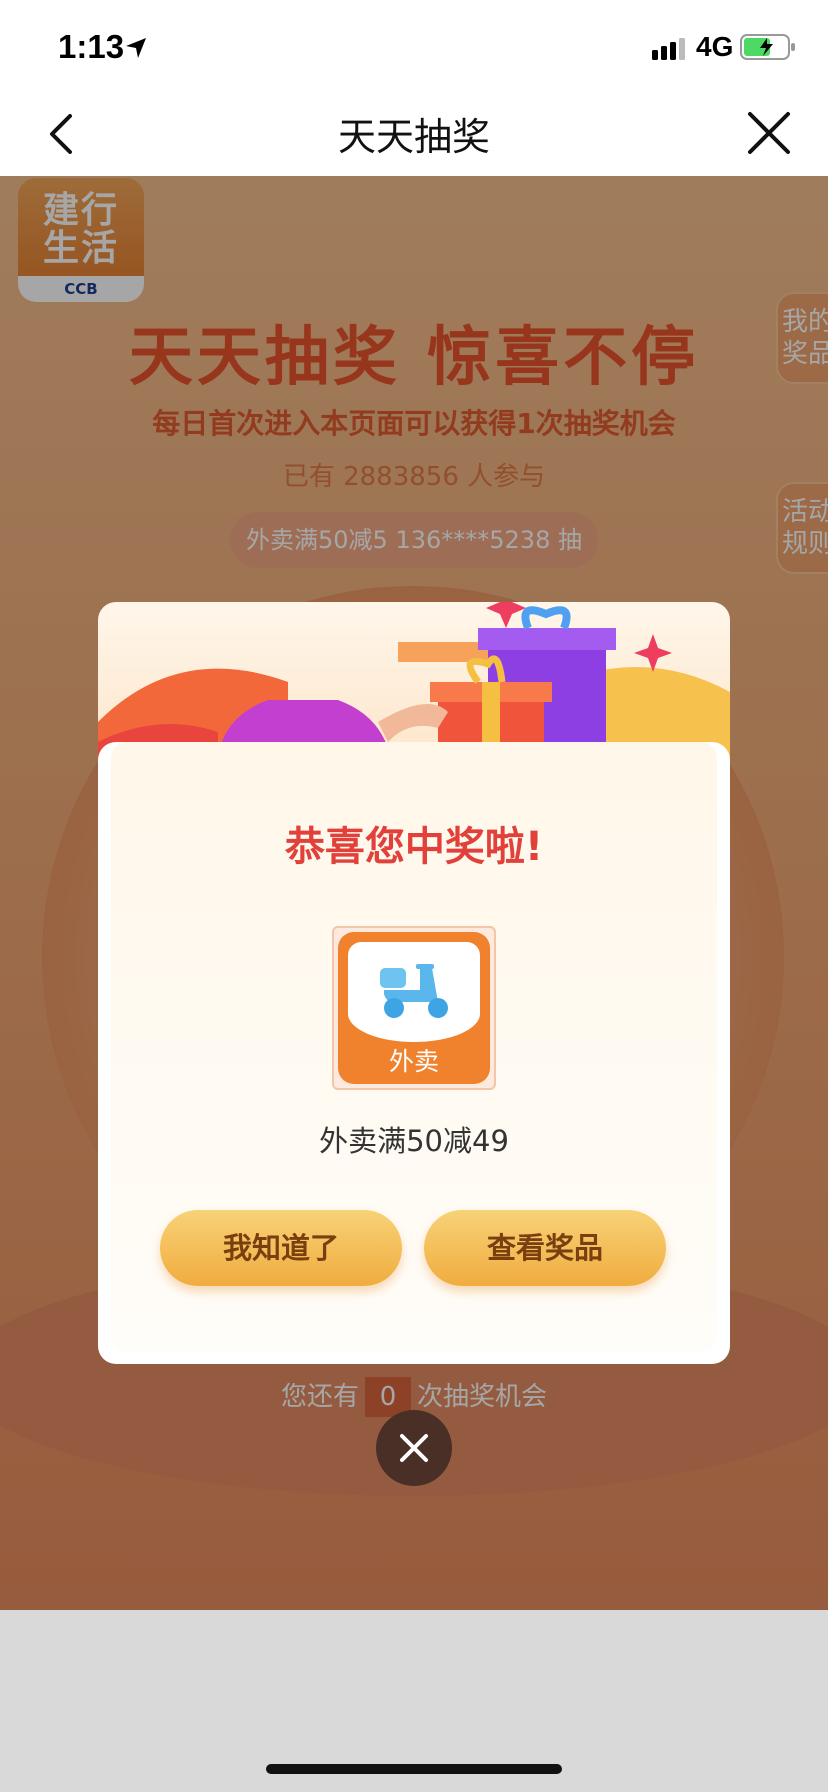 This screenshot has width=828, height=1792. I want to click on network-label: 4G, so click(715, 46).